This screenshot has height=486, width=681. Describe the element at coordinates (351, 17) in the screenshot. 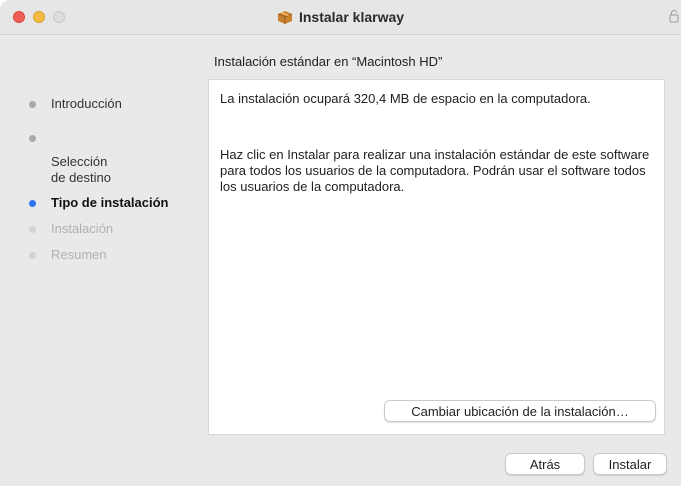

I see `window-title: Instalar klarway` at that location.